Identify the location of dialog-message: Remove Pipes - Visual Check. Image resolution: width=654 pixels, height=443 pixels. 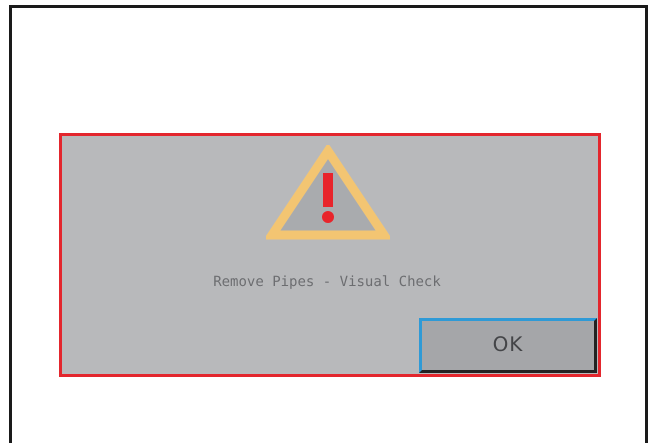
(327, 282).